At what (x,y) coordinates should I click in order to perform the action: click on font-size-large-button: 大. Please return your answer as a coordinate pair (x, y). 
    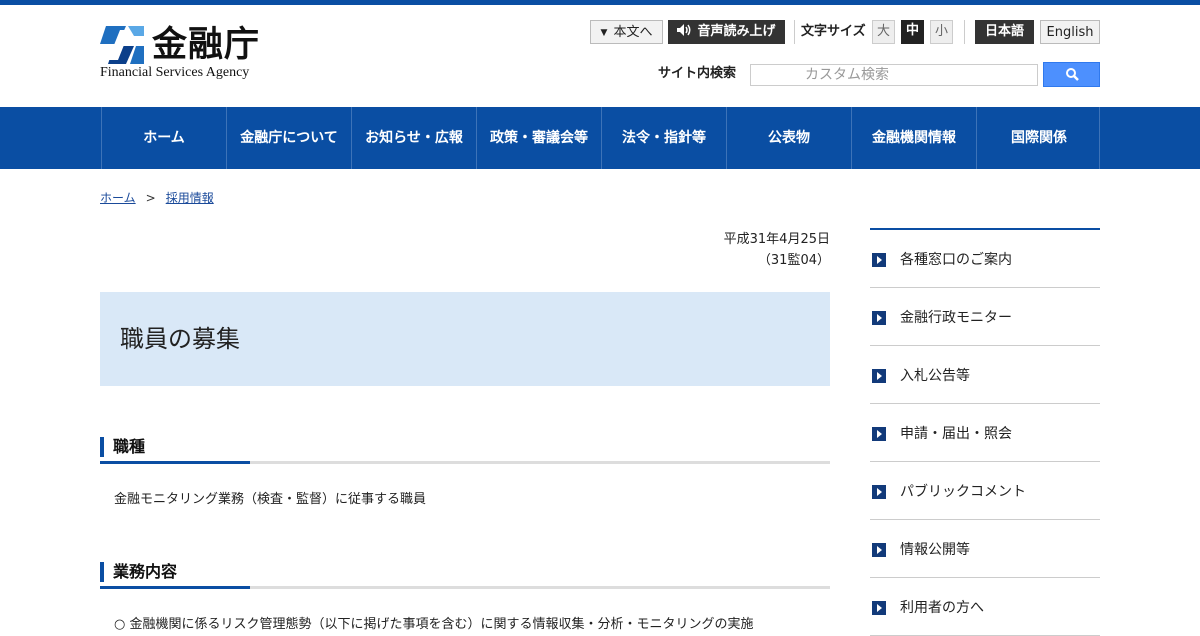
    Looking at the image, I should click on (883, 32).